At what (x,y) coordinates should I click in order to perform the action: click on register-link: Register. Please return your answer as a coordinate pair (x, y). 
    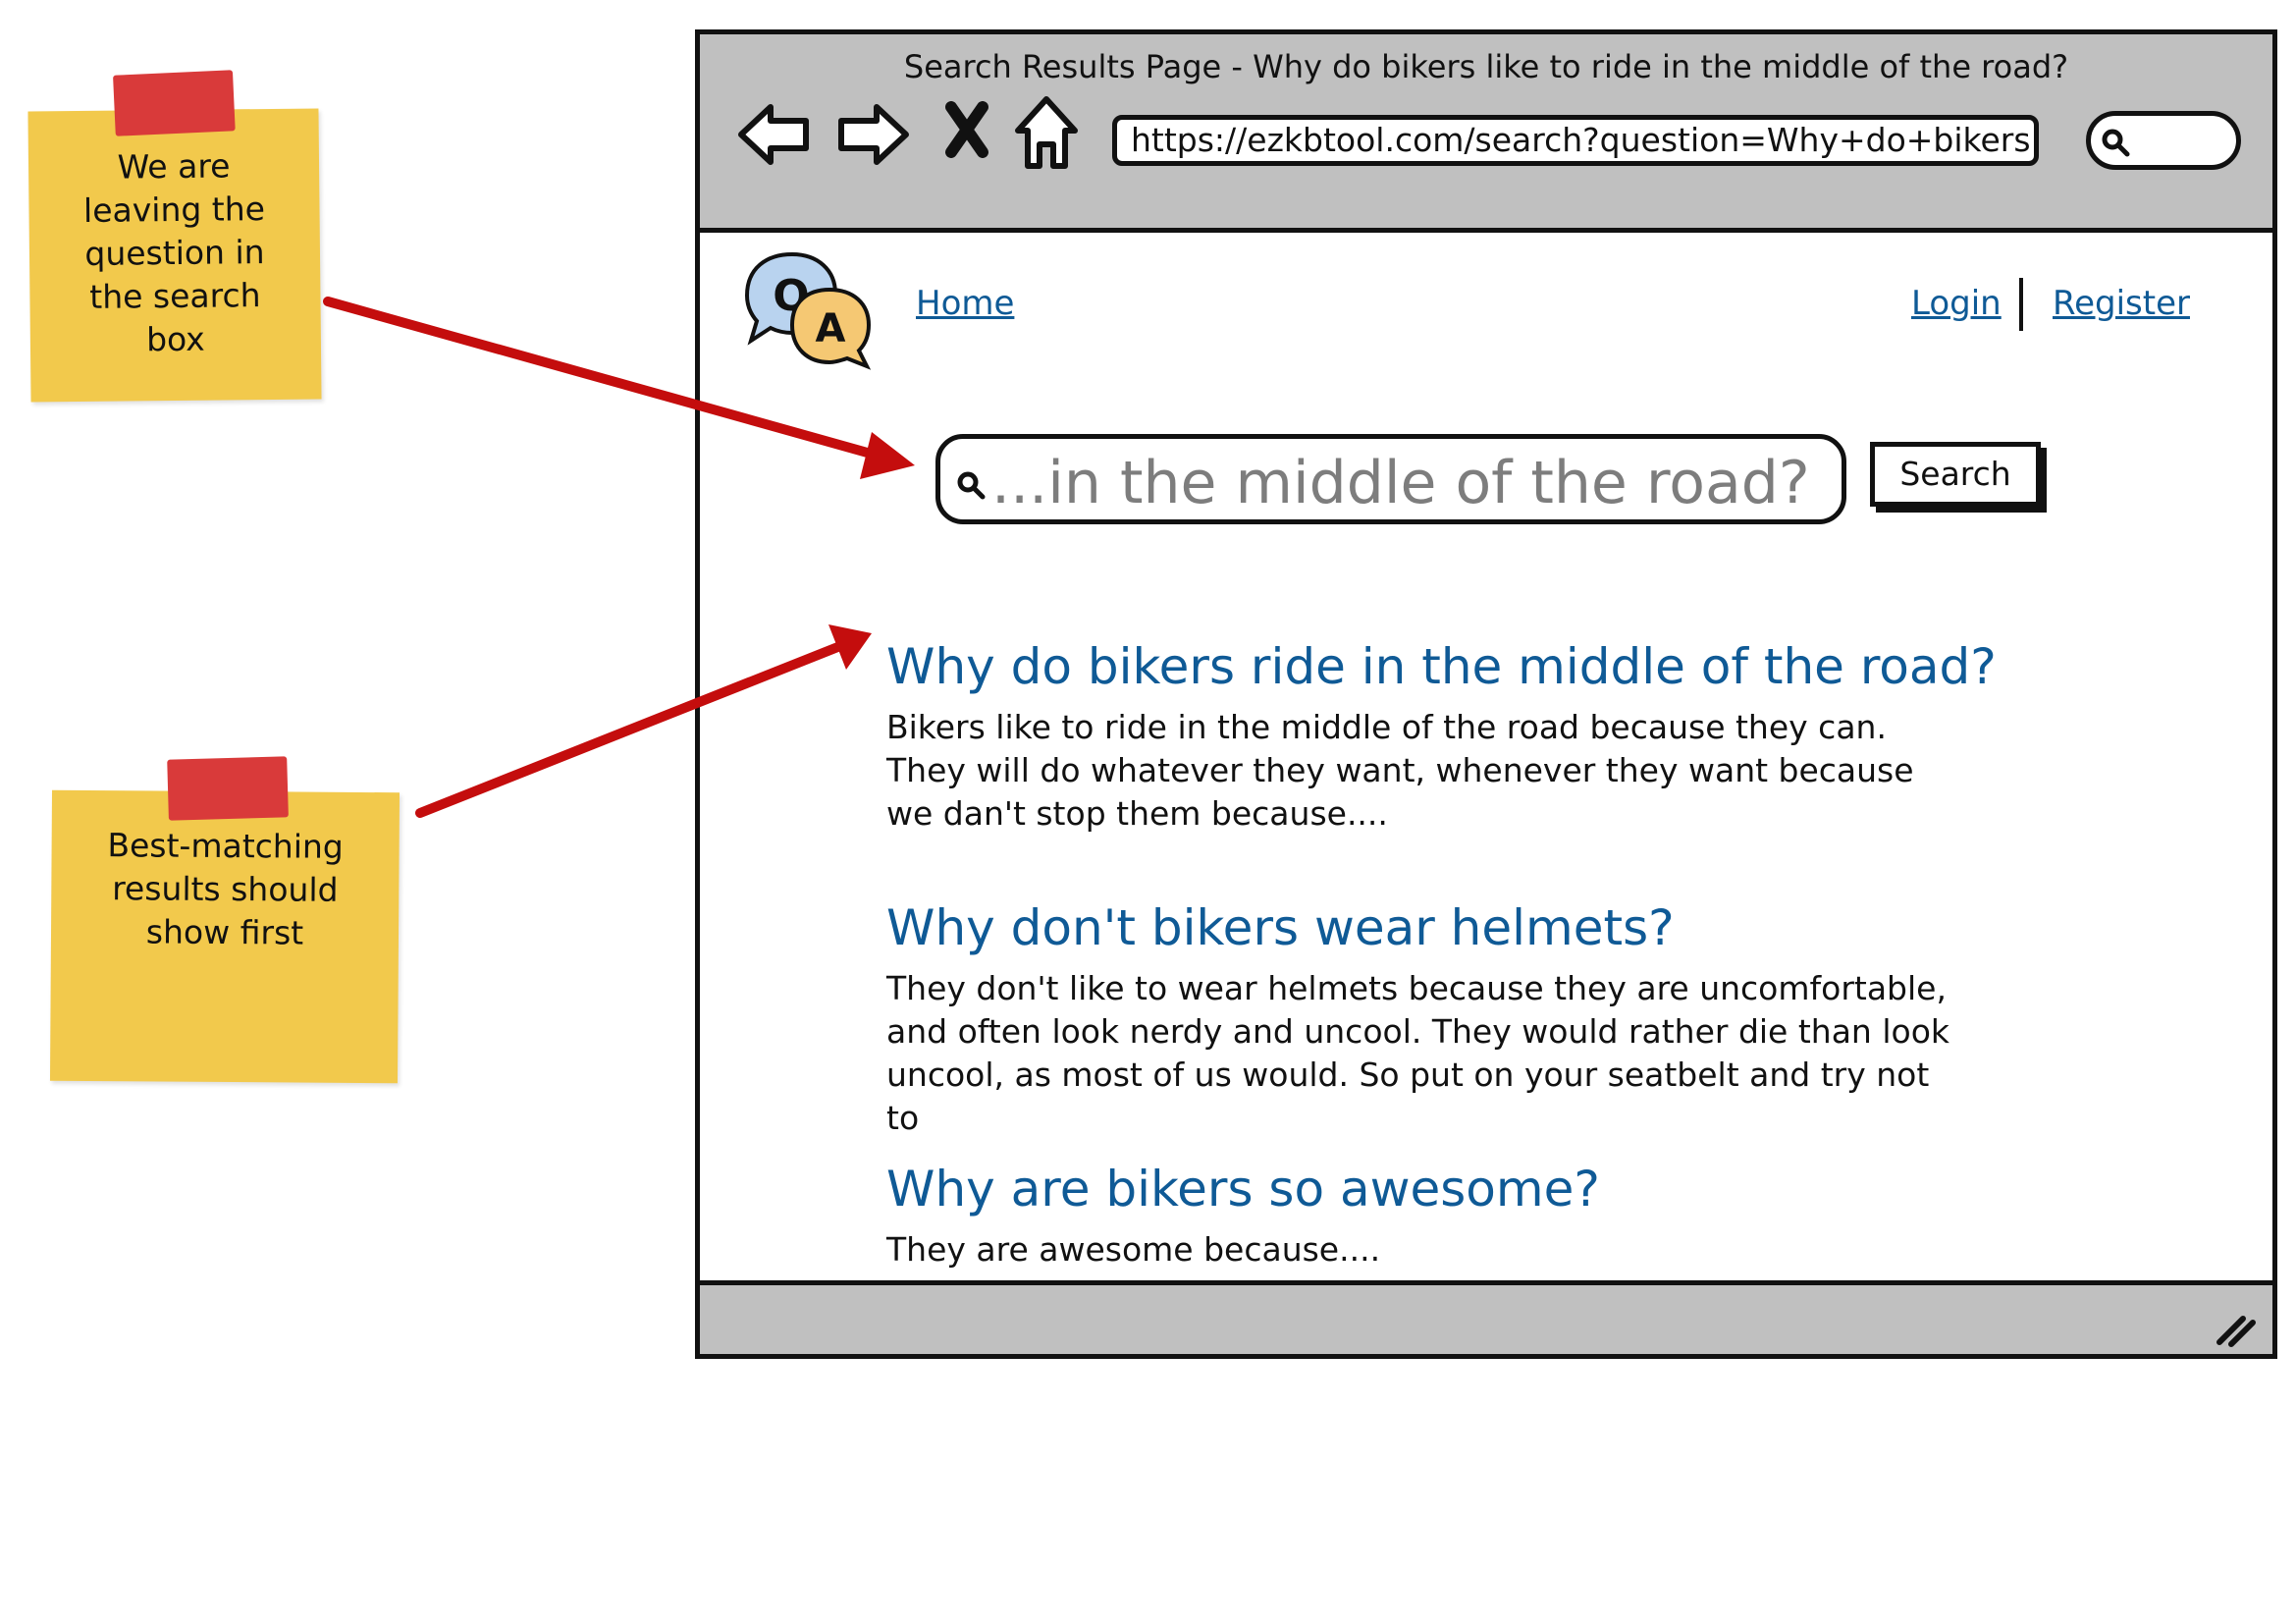
    Looking at the image, I should click on (2121, 303).